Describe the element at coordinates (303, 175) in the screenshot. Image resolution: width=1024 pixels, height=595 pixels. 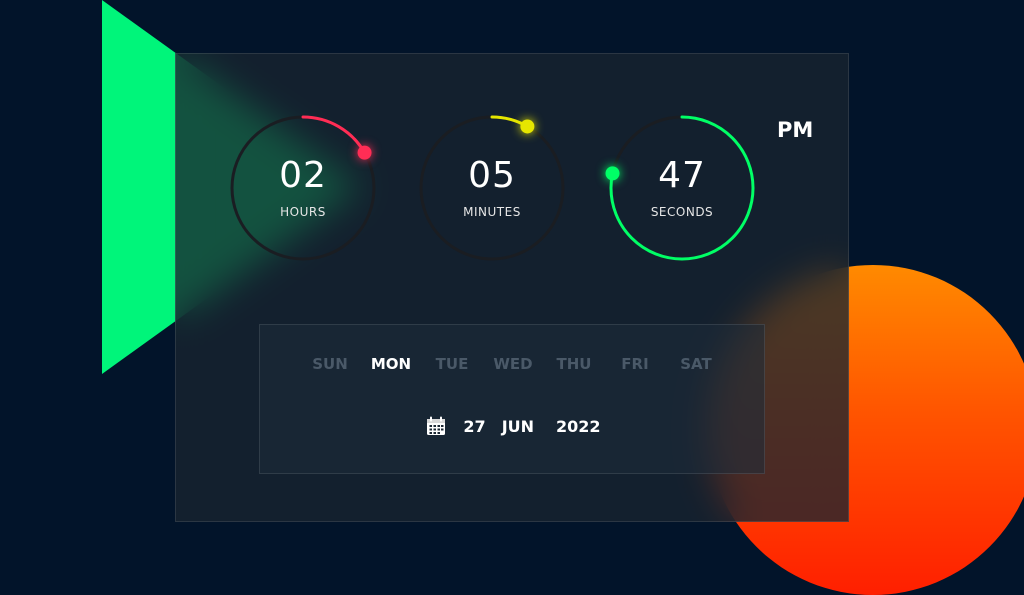
I see `hours-value: 02` at that location.